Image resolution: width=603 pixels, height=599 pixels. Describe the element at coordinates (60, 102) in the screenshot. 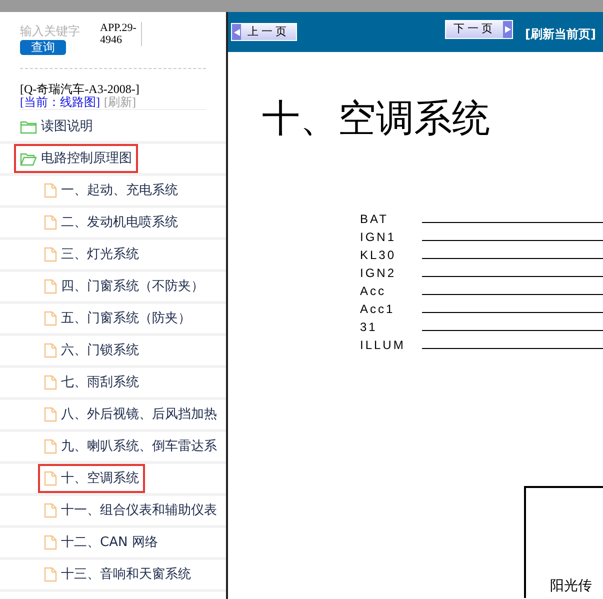

I see `current-view-link: [当前：线路图]` at that location.